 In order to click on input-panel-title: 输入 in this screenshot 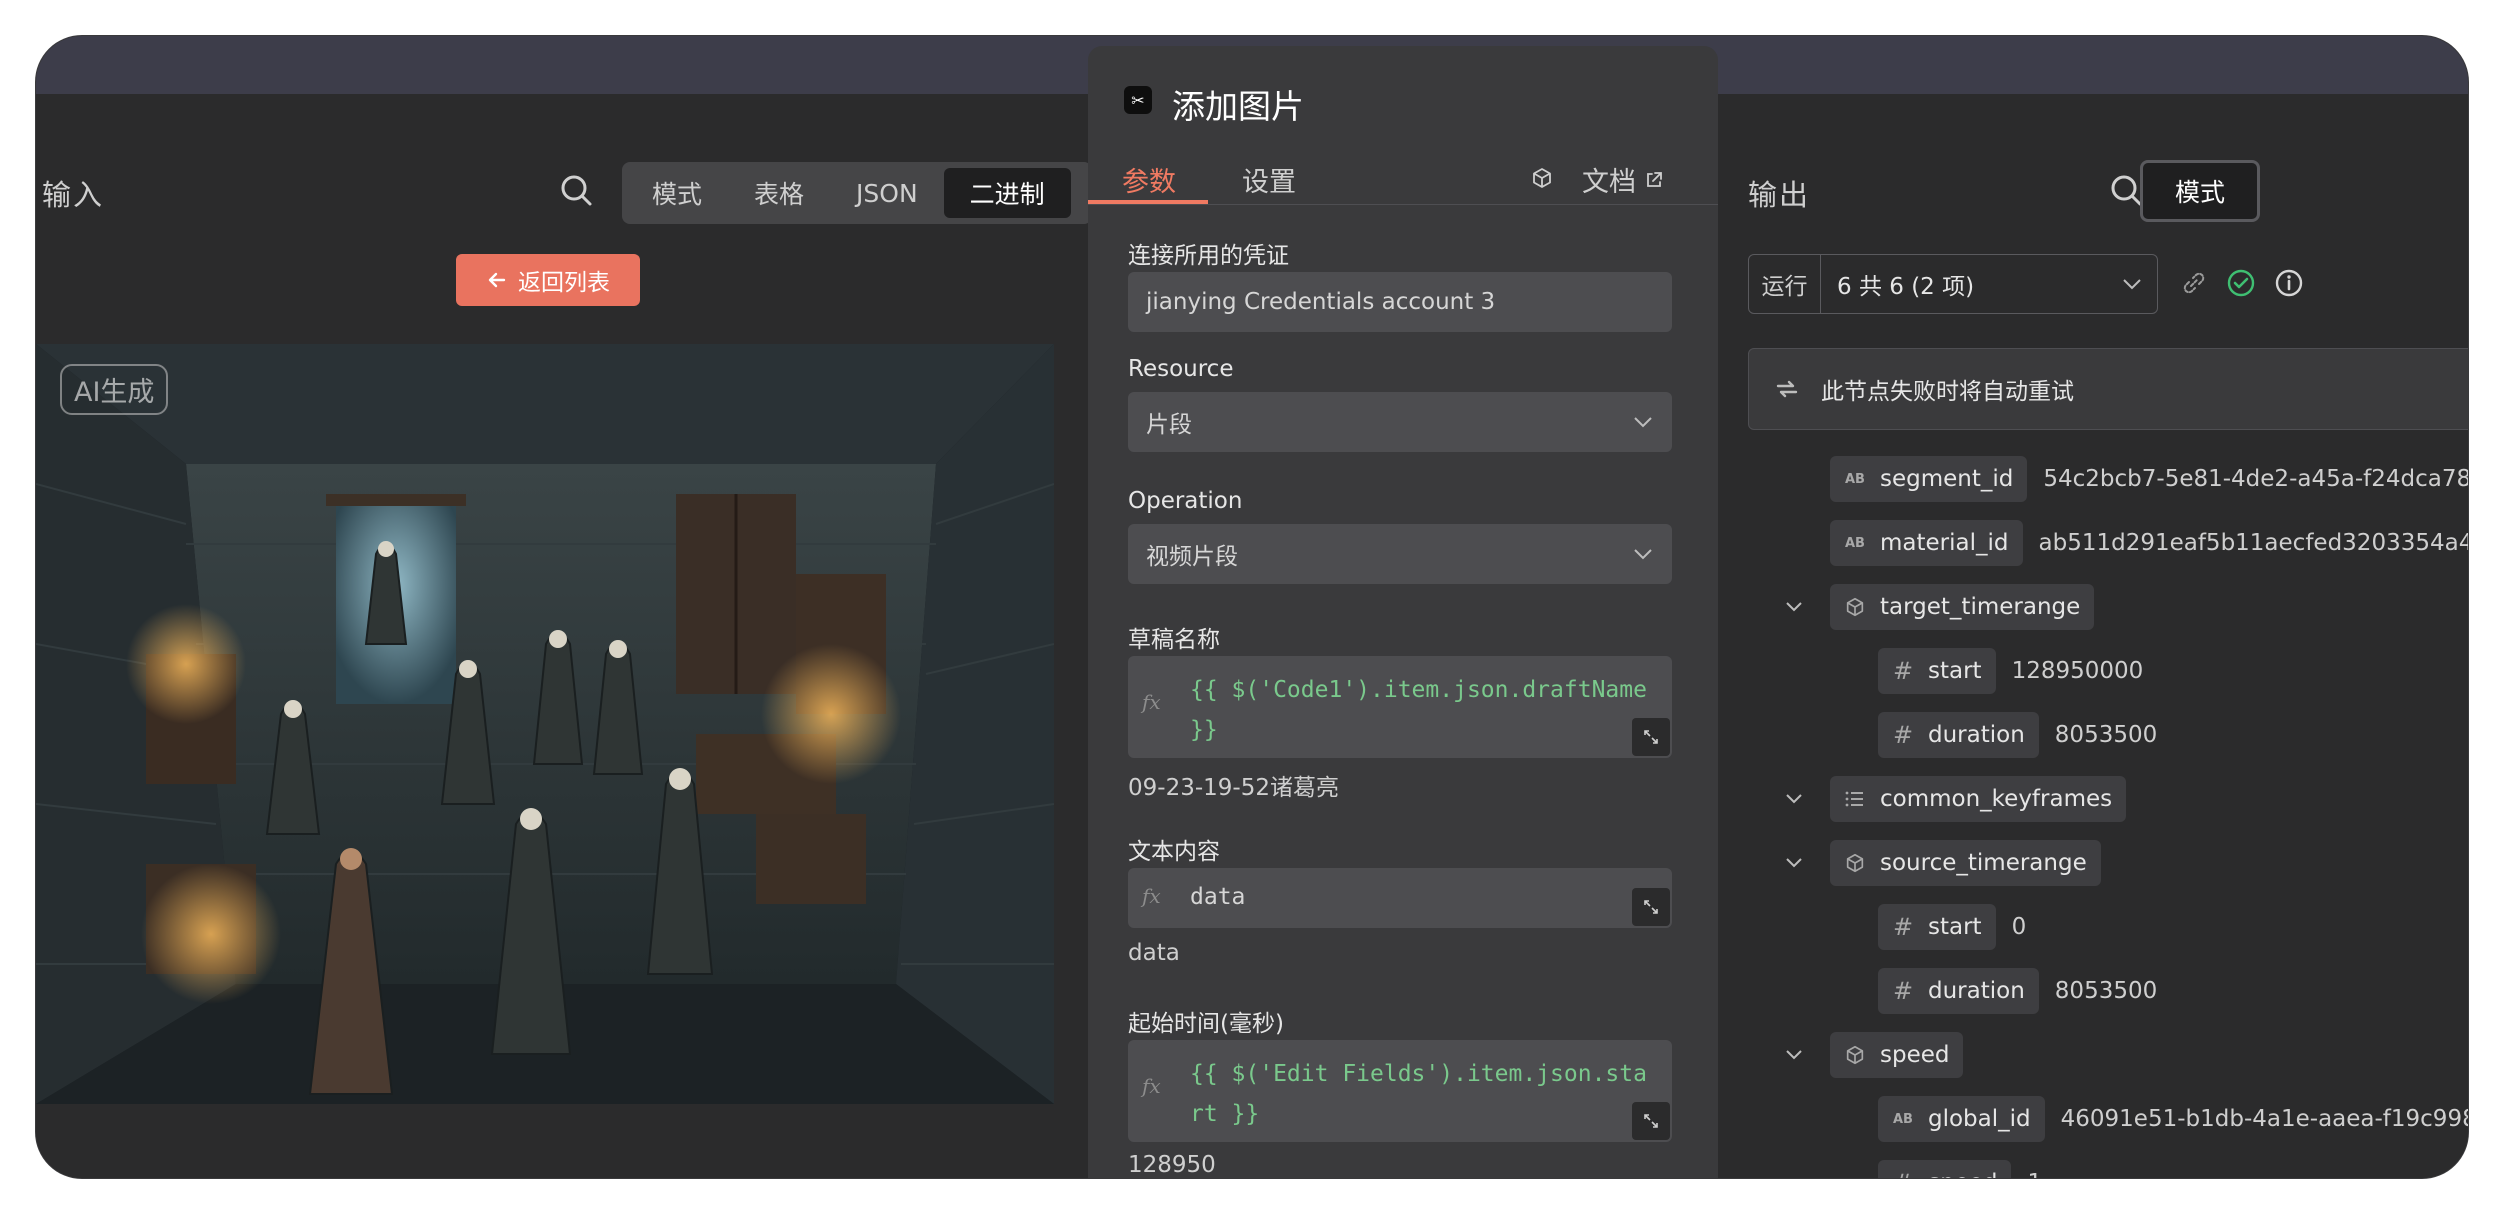, I will do `click(73, 195)`.